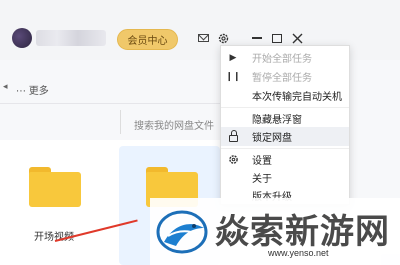 Image resolution: width=400 pixels, height=265 pixels. I want to click on settings-gear-icon, so click(223, 38).